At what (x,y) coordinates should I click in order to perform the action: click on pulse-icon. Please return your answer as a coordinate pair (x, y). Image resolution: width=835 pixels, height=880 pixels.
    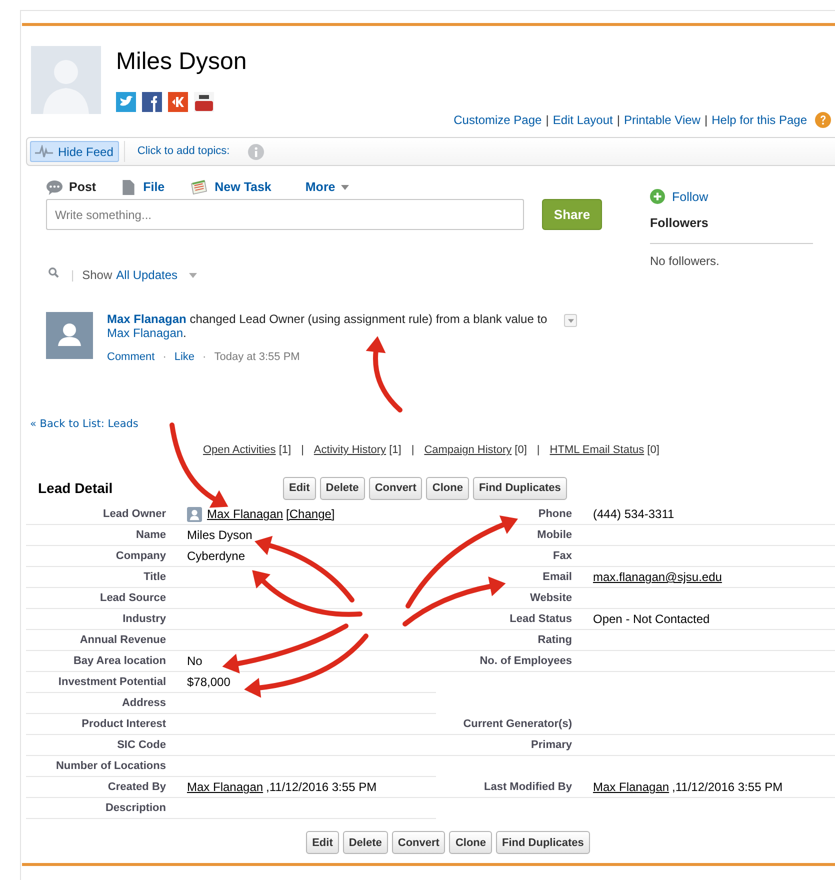
    Looking at the image, I should click on (44, 151).